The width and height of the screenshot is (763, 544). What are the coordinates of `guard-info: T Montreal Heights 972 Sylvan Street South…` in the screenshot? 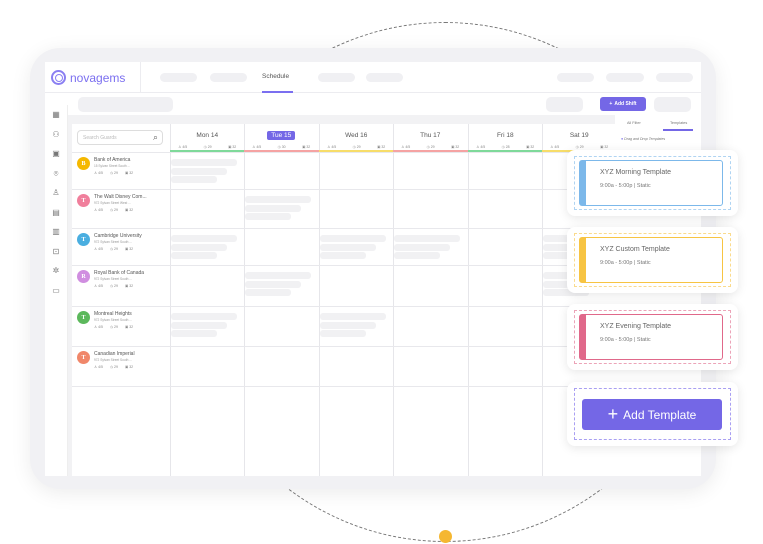 It's located at (105, 318).